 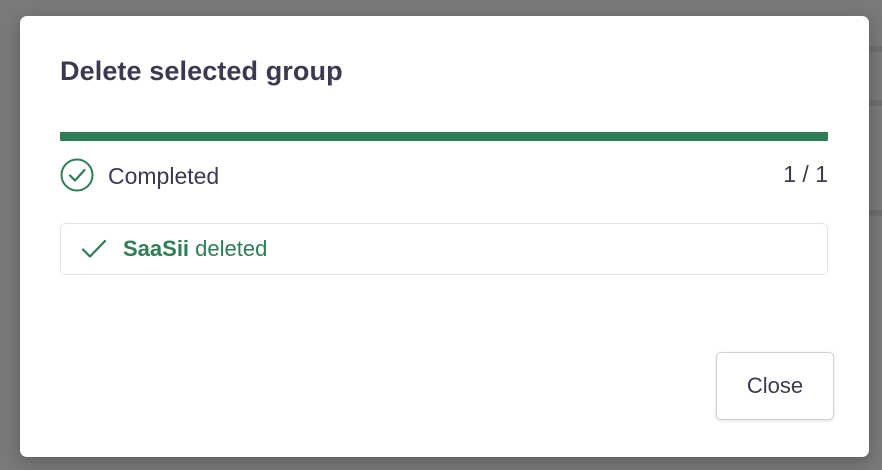 What do you see at coordinates (164, 176) in the screenshot?
I see `status-label: Completed` at bounding box center [164, 176].